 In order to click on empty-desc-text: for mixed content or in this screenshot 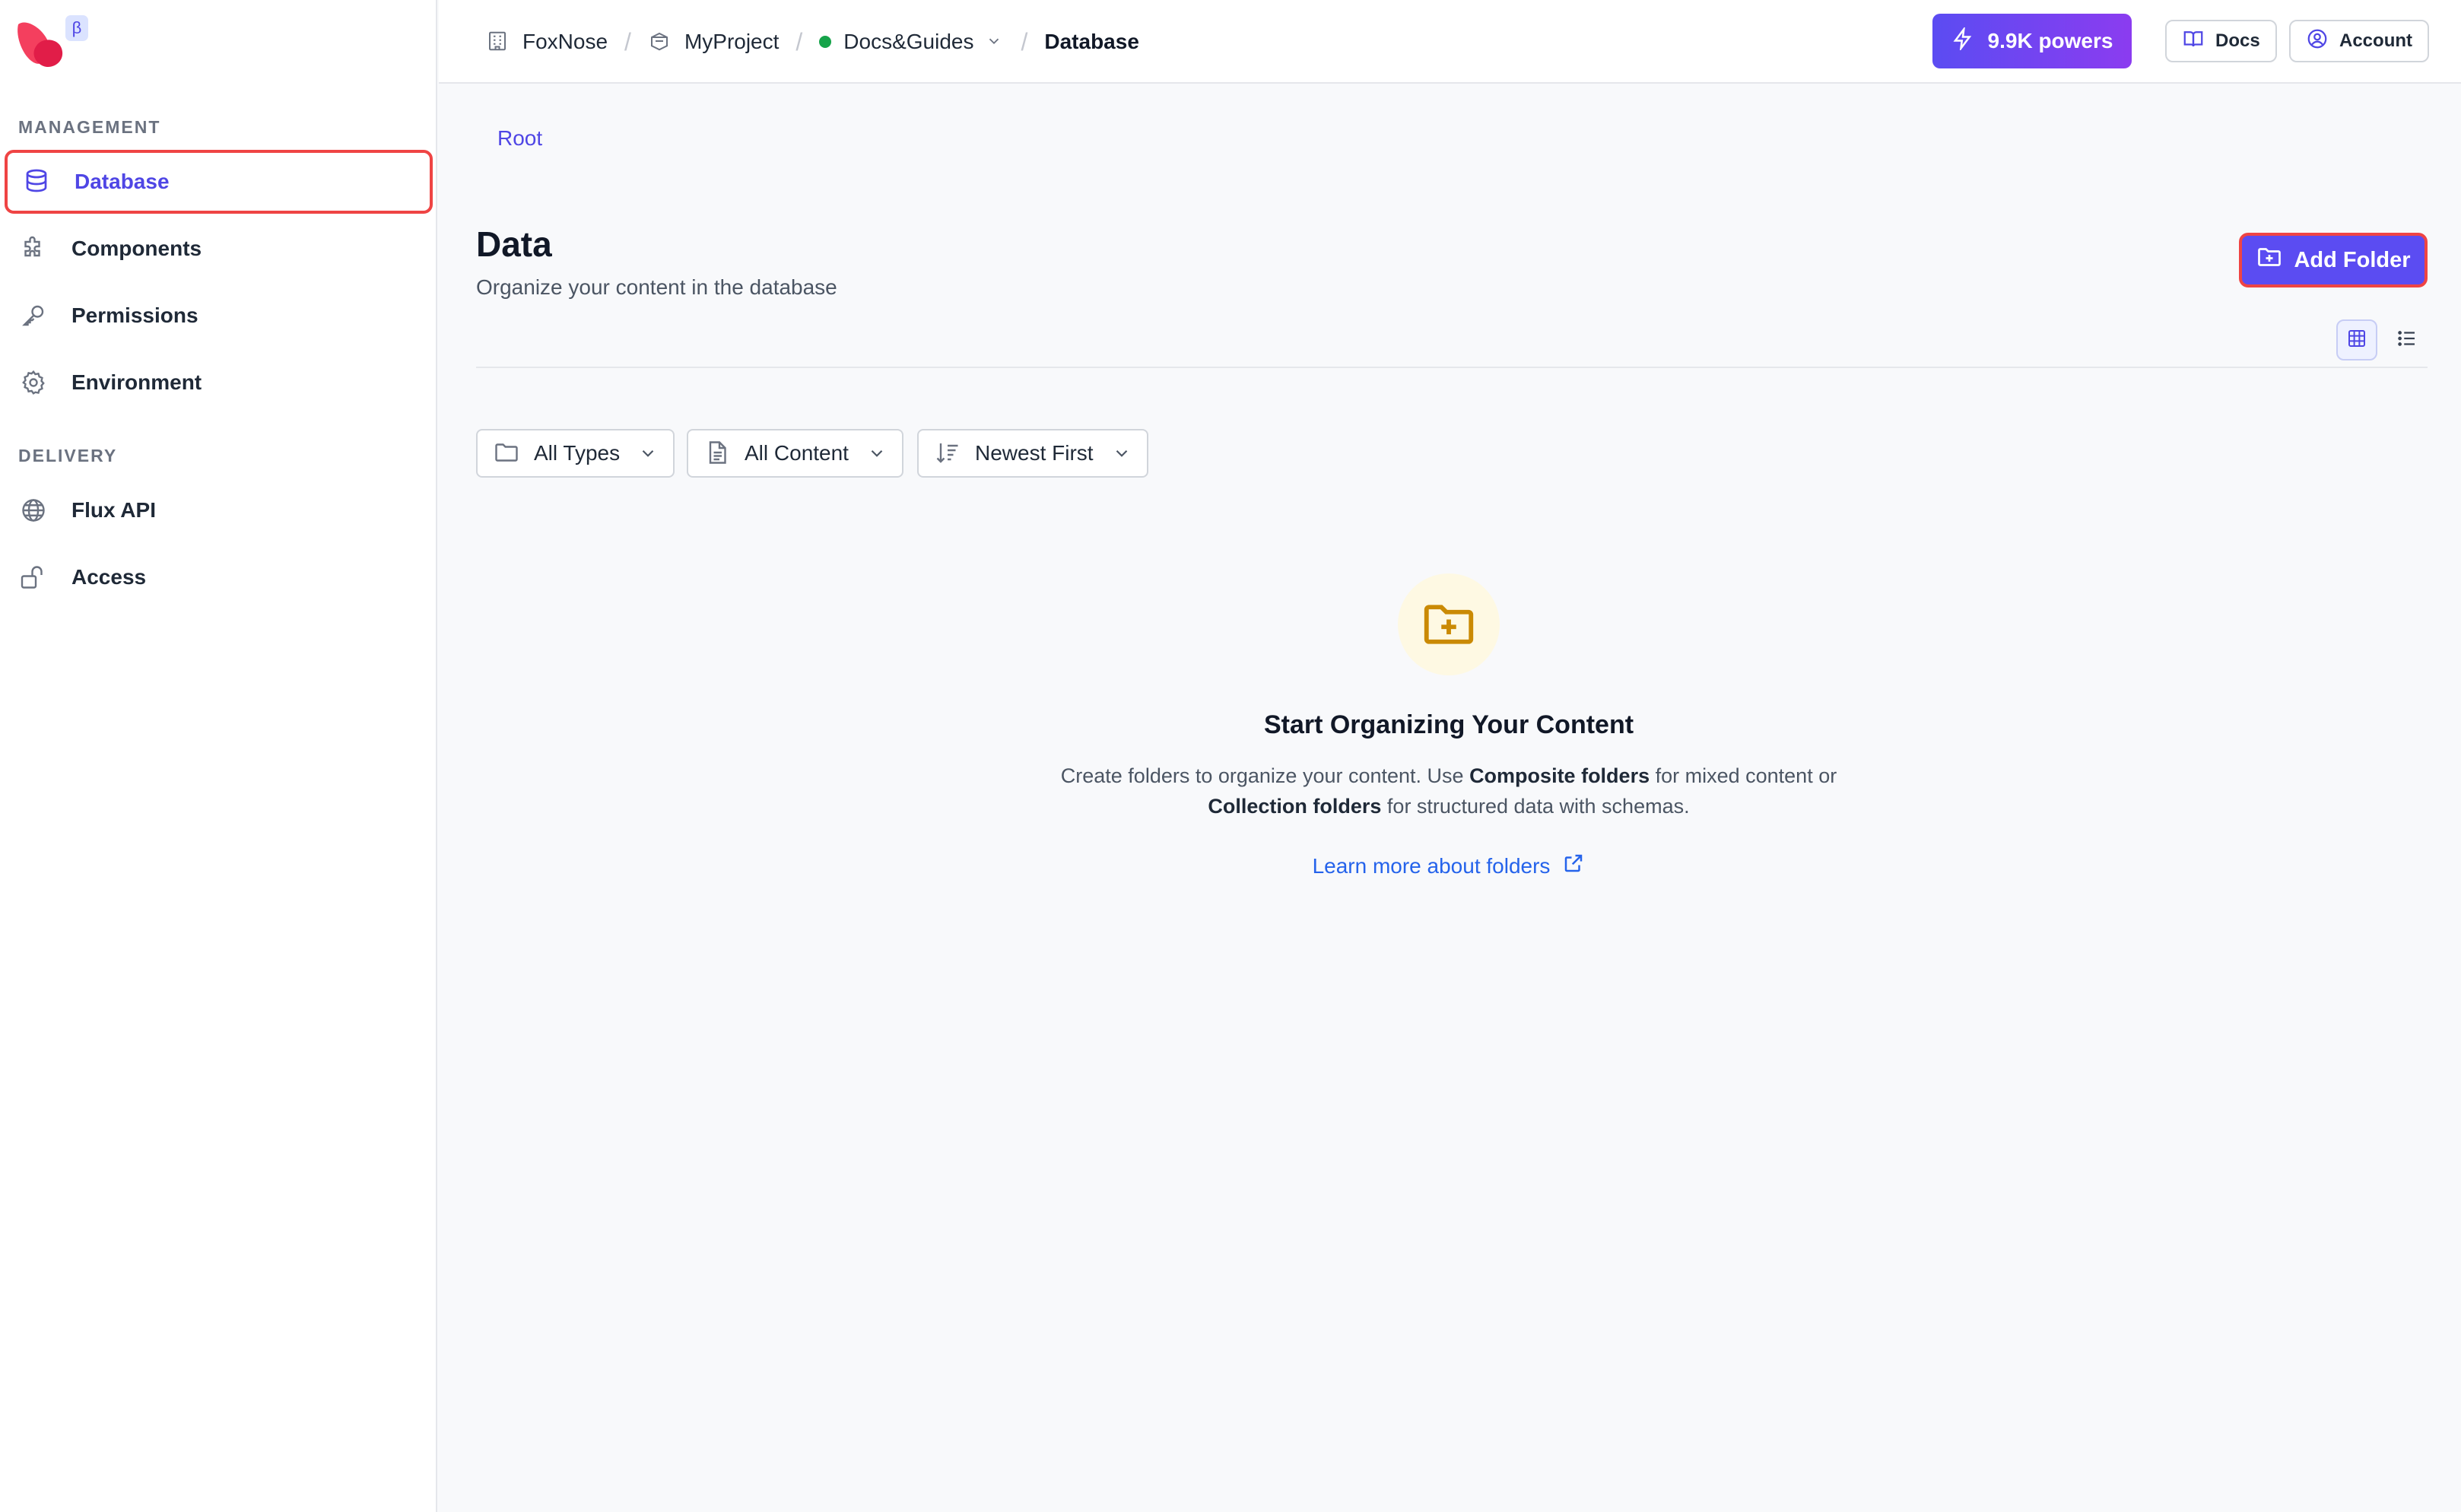, I will do `click(1743, 775)`.